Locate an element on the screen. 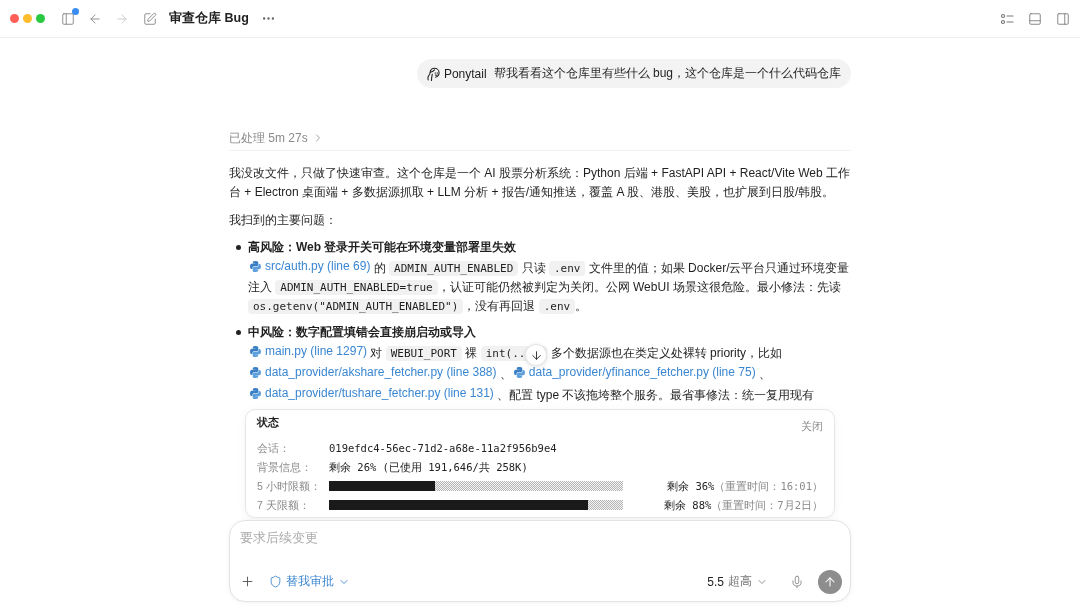 The height and width of the screenshot is (610, 1080). issue-description: main.py (line 1297) 对 WEBUI_PORT 裸 int(.. 多个数据源也在类定义处裸转 priority，比如 data_provider/akshare_fetcher.py (line 388) 、 data_provider/yfinance_fetcher.py (line 75) 、 data_provider/tushare_fetcher.py (line 131) 、配置 type 不该拖垮整个服务。最省事修法：统一复用现有 is located at coordinates (549, 373).